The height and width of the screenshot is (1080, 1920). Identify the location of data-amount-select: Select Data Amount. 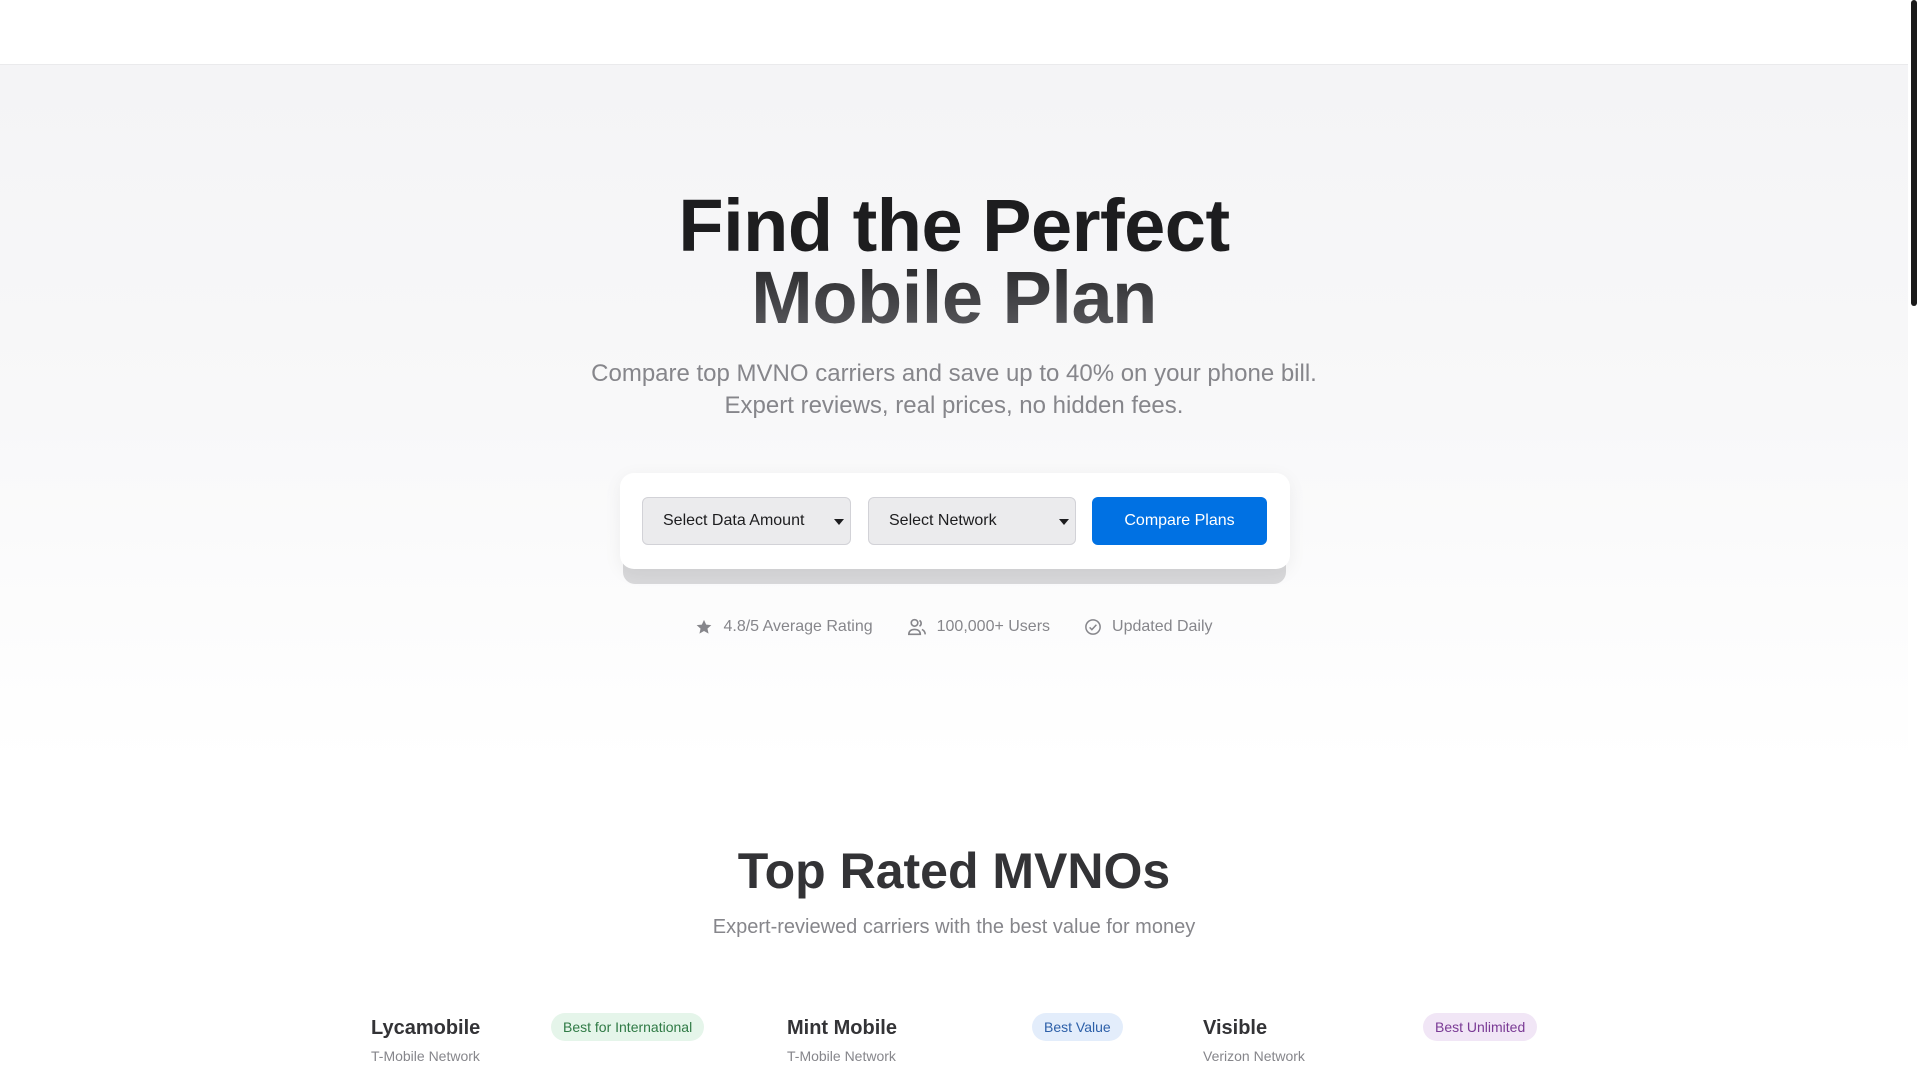
(746, 521).